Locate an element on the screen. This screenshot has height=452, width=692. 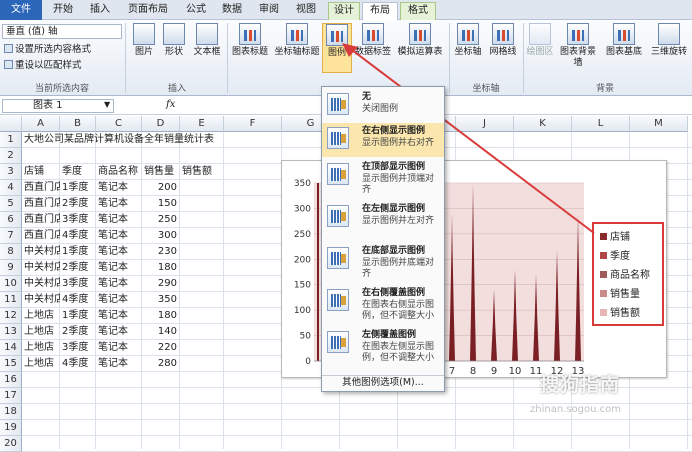
menu-item-title: 无 is located at coordinates (367, 97).